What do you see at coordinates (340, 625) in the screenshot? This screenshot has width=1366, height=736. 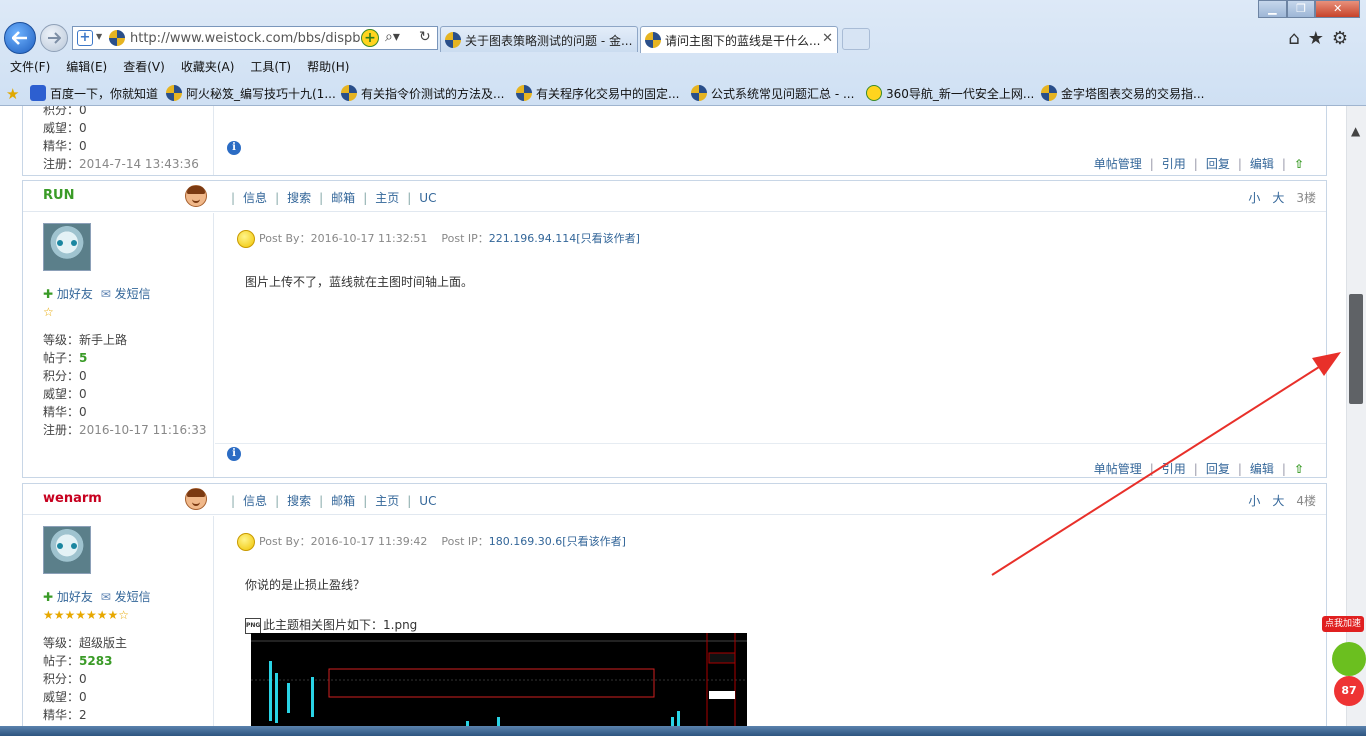 I see `attachment-link: 此主题相关图片如下：1.png` at bounding box center [340, 625].